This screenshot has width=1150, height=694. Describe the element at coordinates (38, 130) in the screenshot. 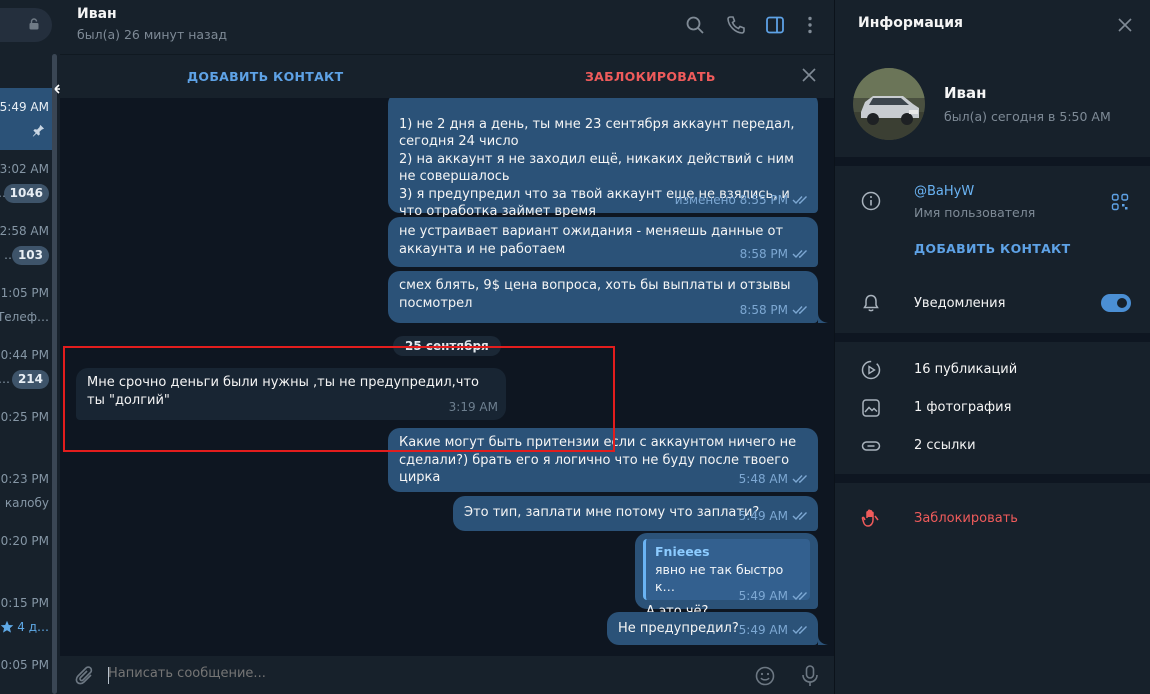

I see `pin-icon` at that location.